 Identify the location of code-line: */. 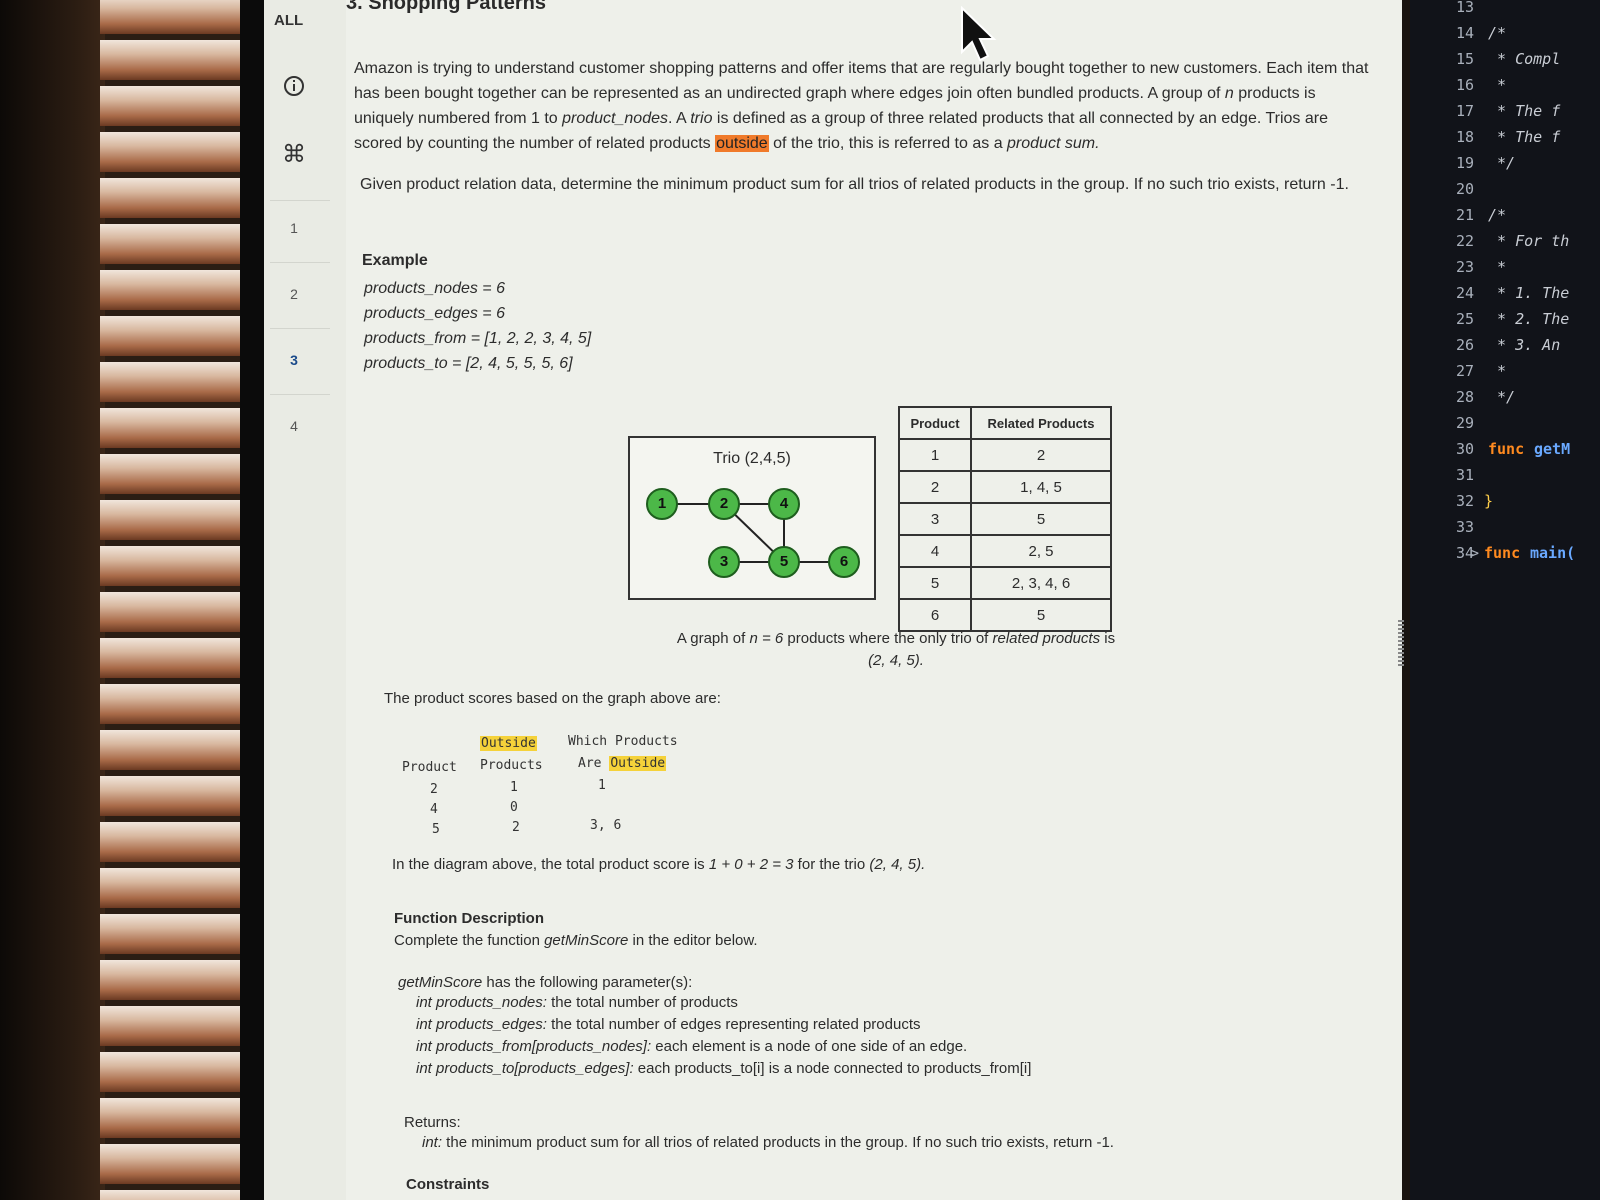
(1502, 163).